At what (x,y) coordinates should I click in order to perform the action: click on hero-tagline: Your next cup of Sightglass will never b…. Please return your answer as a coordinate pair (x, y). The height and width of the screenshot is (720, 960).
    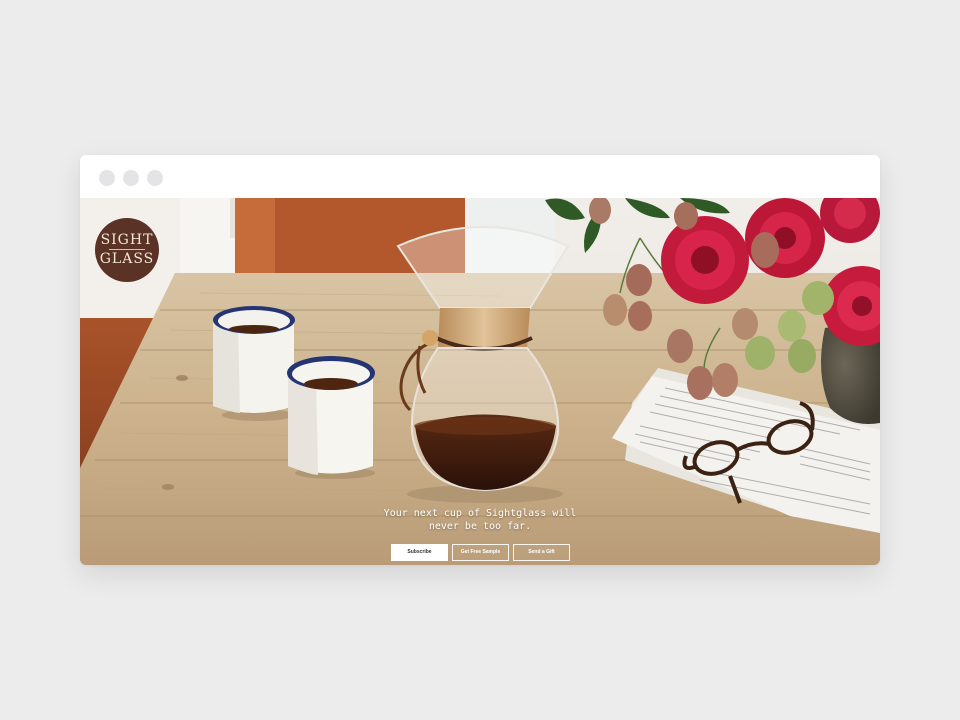
    Looking at the image, I should click on (480, 520).